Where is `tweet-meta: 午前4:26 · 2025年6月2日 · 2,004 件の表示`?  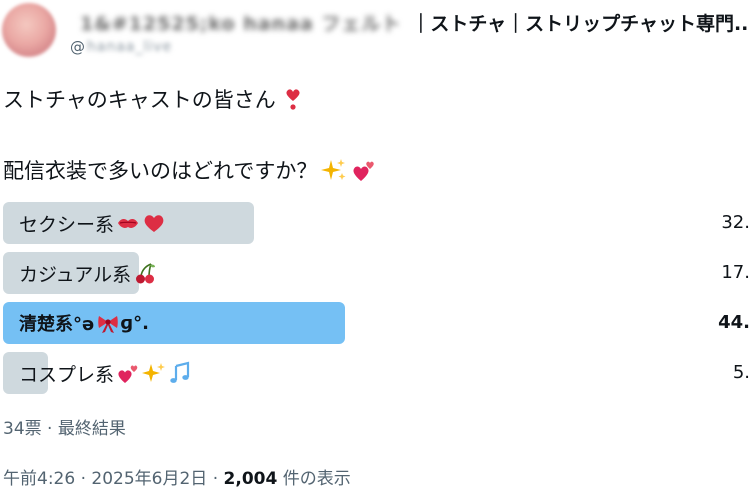 tweet-meta: 午前4:26 · 2025年6月2日 · 2,004 件の表示 is located at coordinates (177, 476).